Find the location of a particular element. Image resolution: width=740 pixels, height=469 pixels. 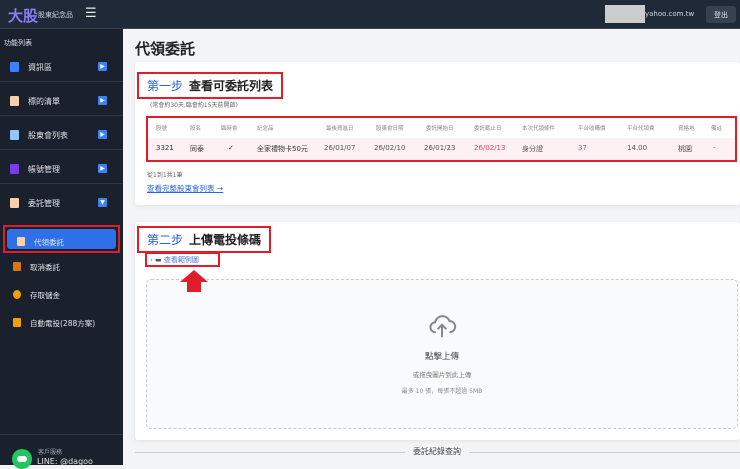

step1-heading: 第一步 查看可委託列表 is located at coordinates (210, 85).